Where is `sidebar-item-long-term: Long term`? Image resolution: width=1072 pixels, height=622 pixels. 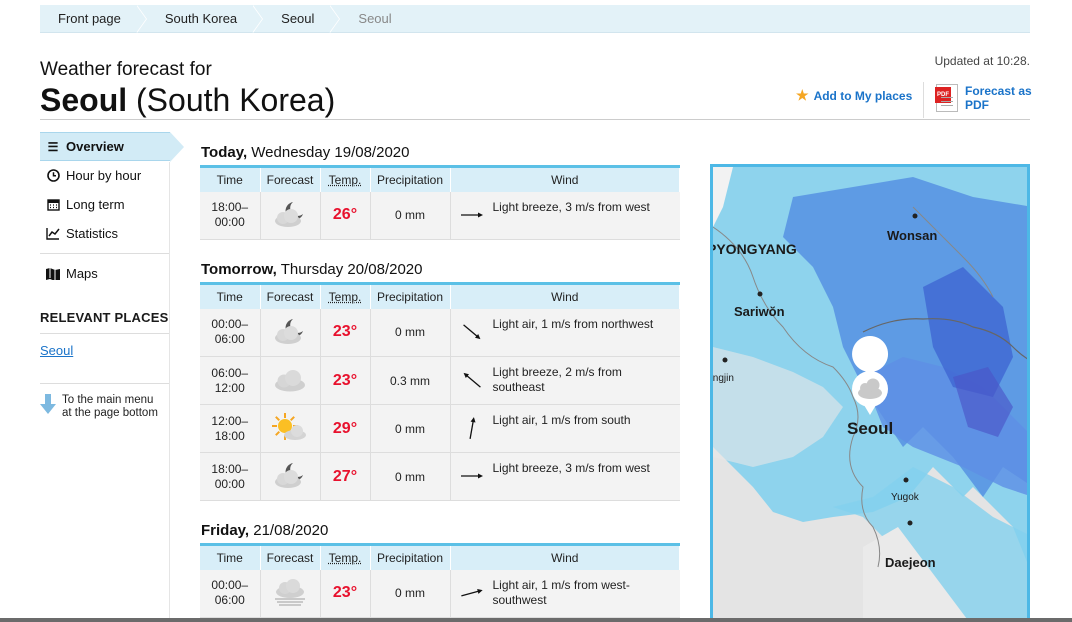 sidebar-item-long-term: Long term is located at coordinates (105, 204).